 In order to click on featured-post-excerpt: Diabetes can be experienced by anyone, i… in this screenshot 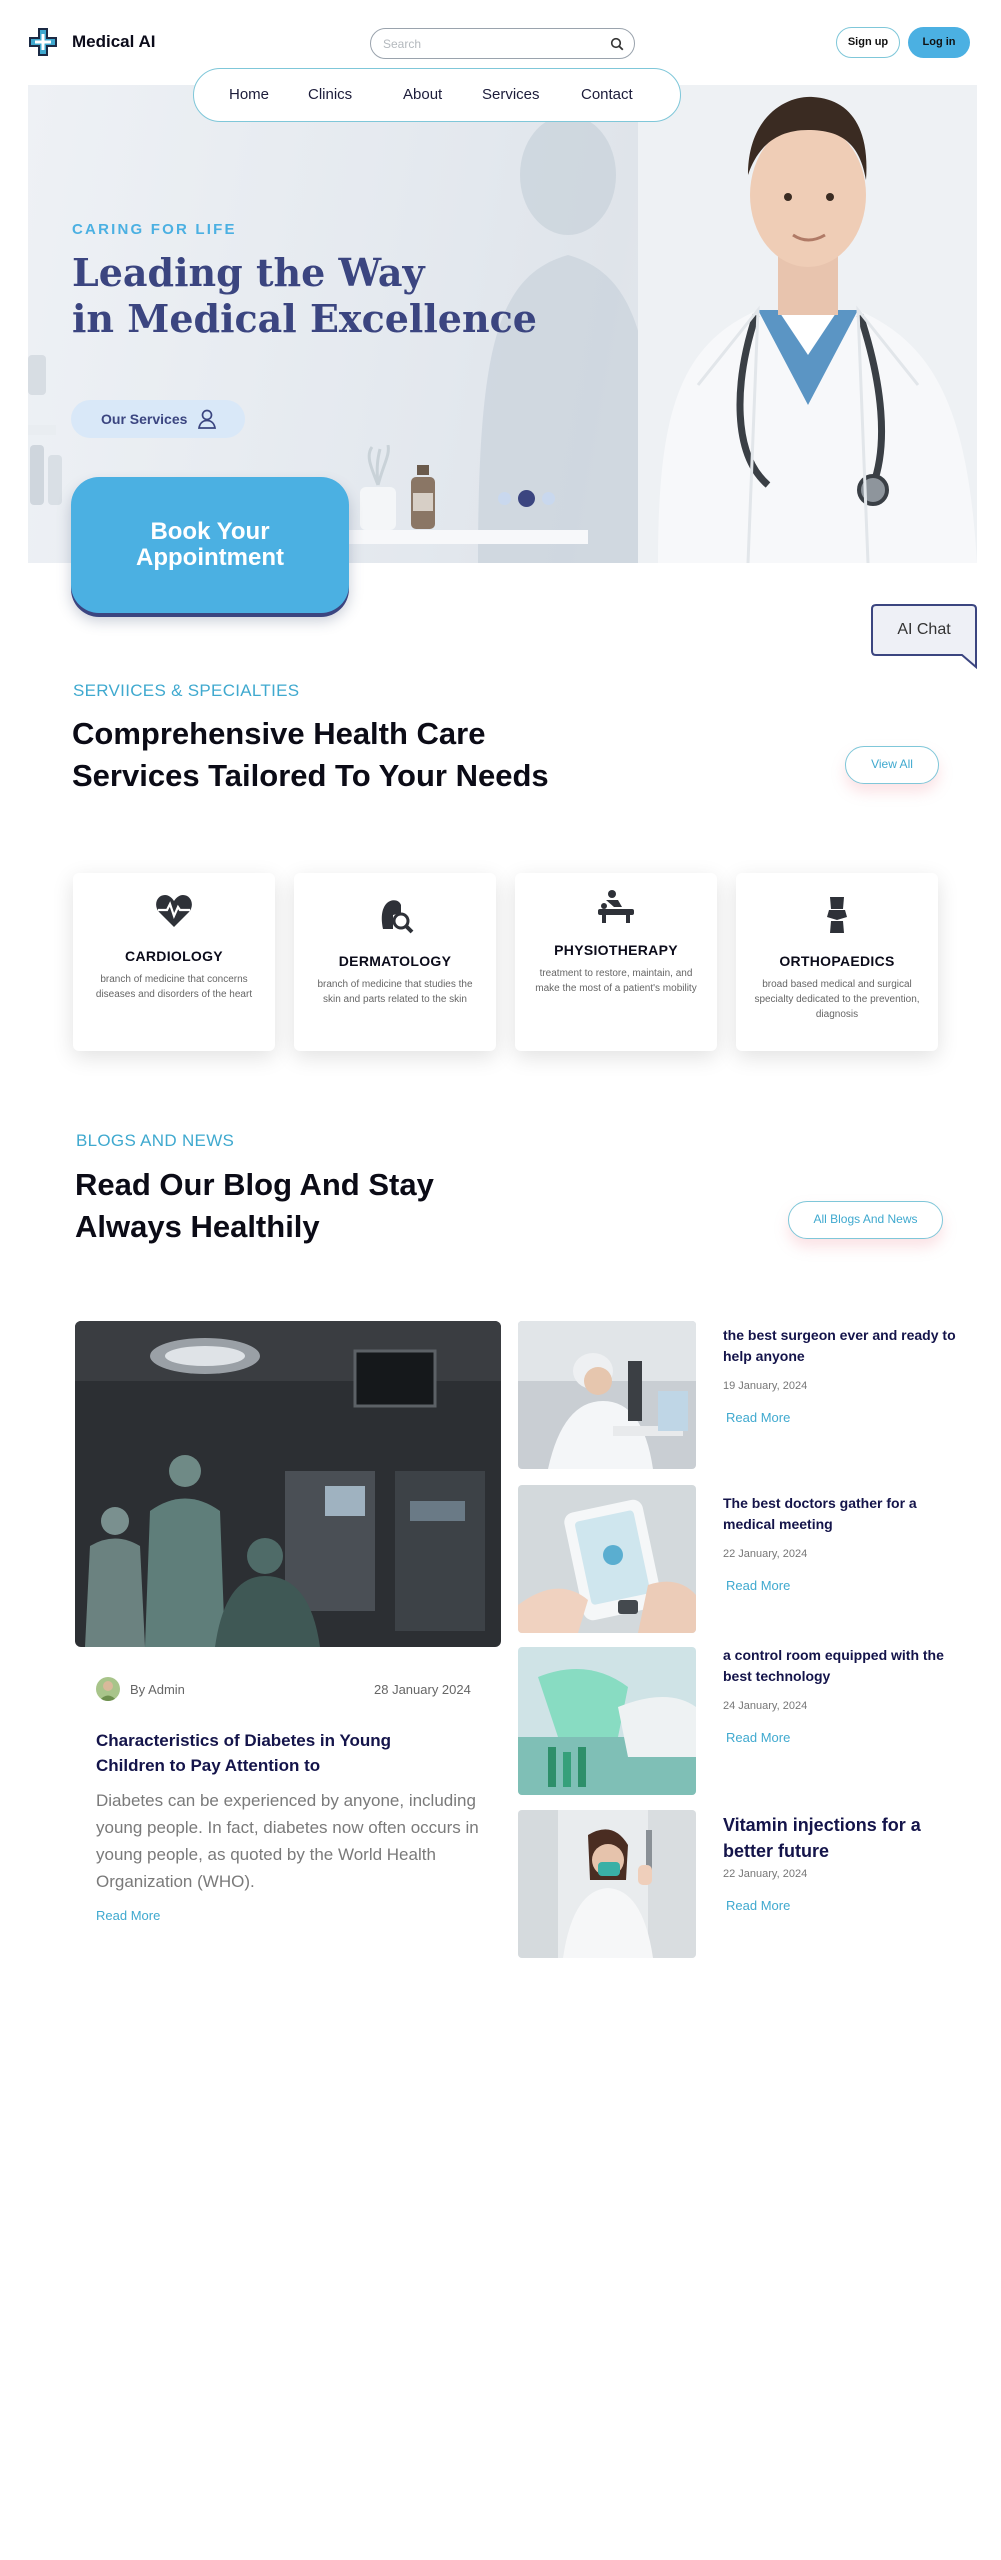, I will do `click(287, 1841)`.